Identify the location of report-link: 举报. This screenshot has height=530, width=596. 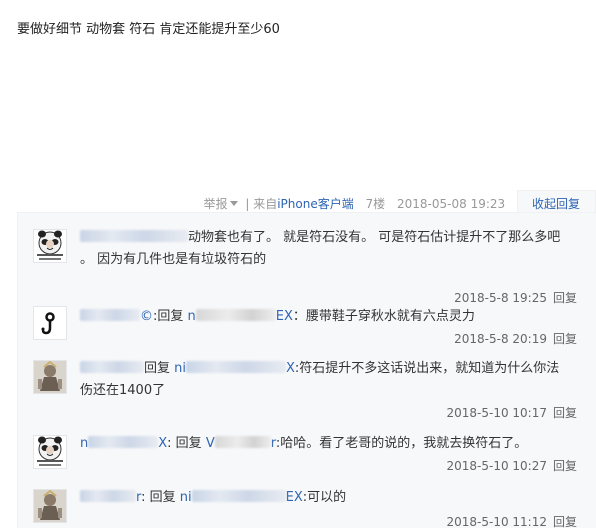
(222, 203).